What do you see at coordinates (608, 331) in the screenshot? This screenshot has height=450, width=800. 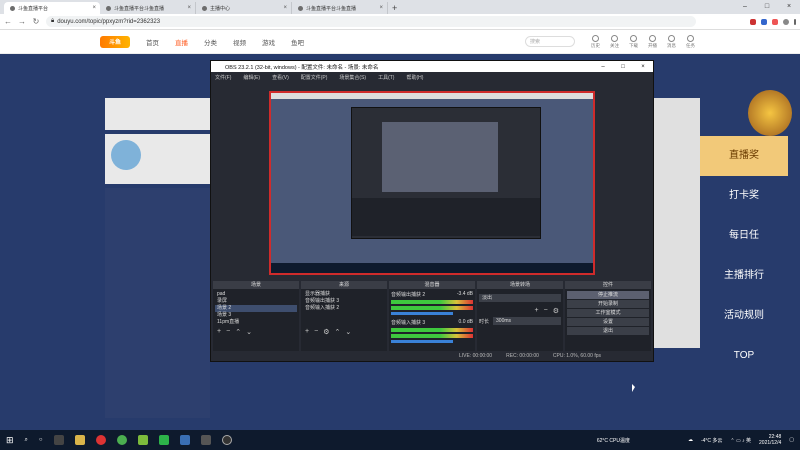 I see `exit-button: 退出` at bounding box center [608, 331].